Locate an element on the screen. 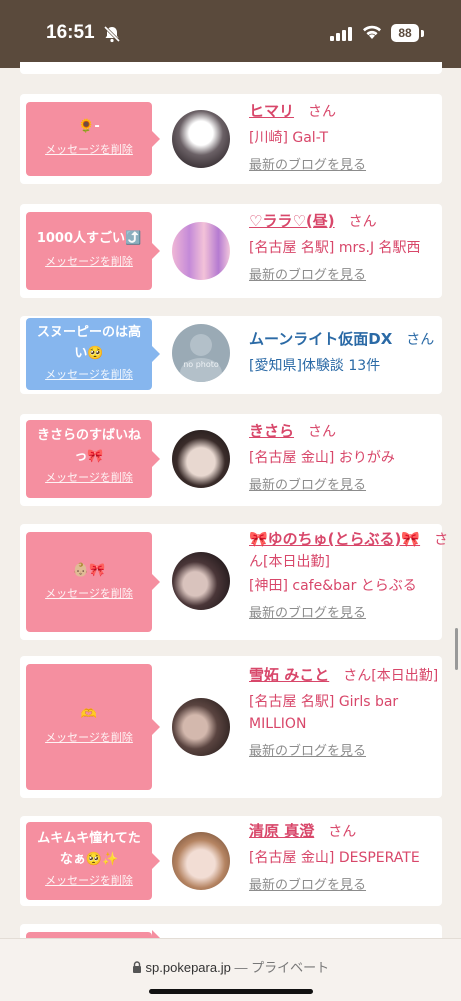 The image size is (461, 1001). message-text: スヌーピーのは高い🥺 is located at coordinates (88, 343).